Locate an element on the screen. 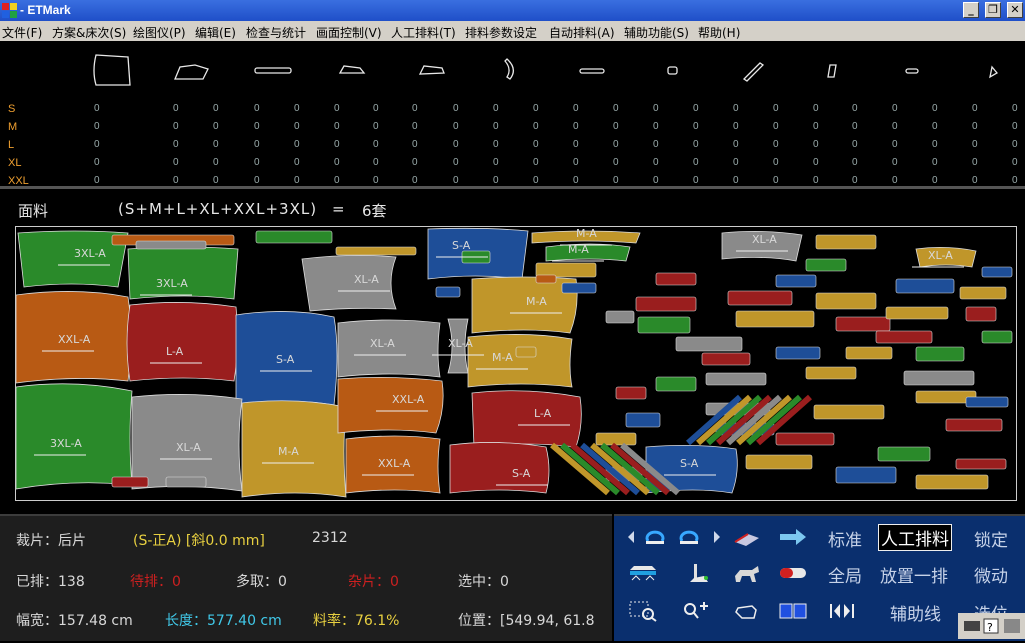 The height and width of the screenshot is (643, 1025). piece-thumbnails is located at coordinates (512, 71).